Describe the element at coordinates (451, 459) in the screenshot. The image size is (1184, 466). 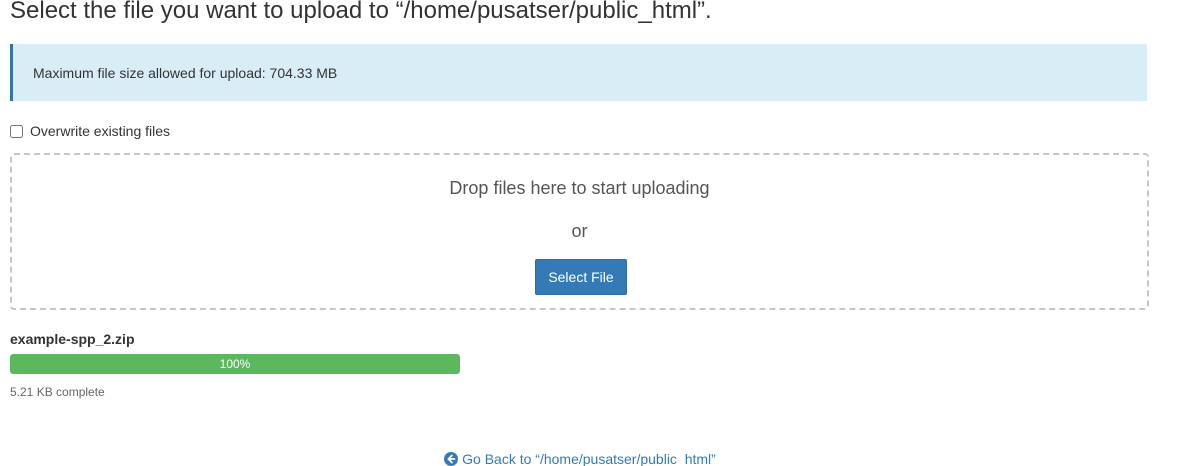
I see `circle-arrow-left-icon` at that location.